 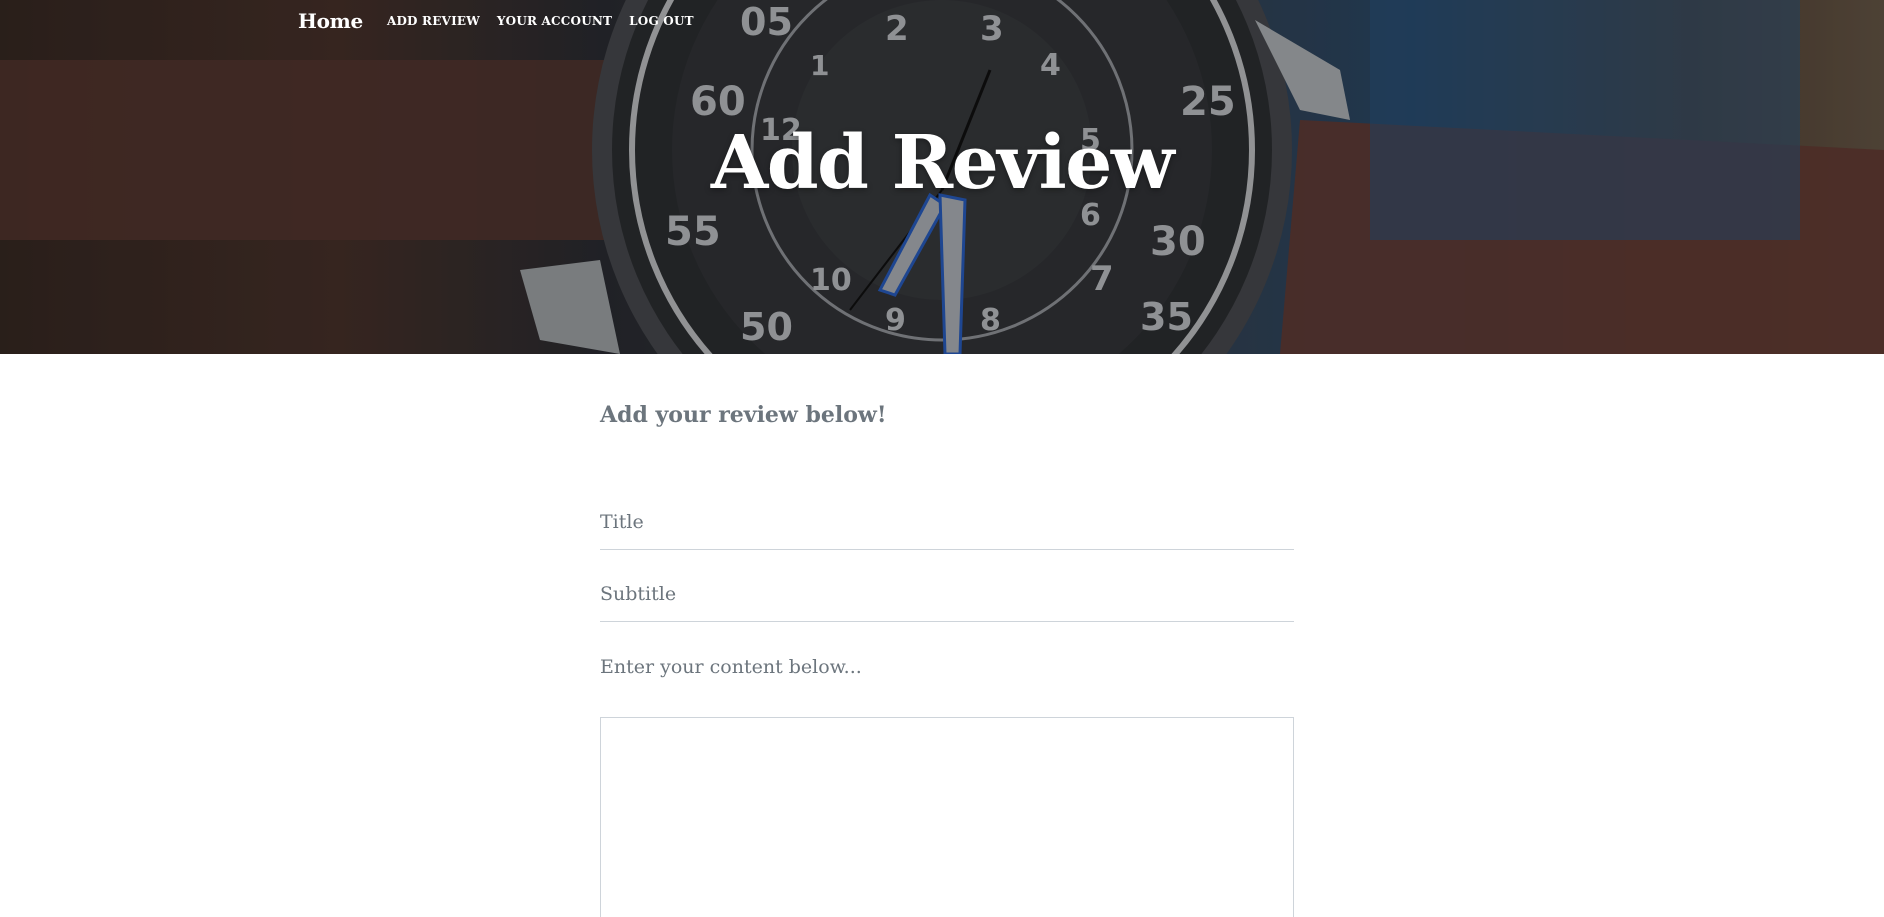 I want to click on nav-add-review-link: ADD REVIEW, so click(x=433, y=21).